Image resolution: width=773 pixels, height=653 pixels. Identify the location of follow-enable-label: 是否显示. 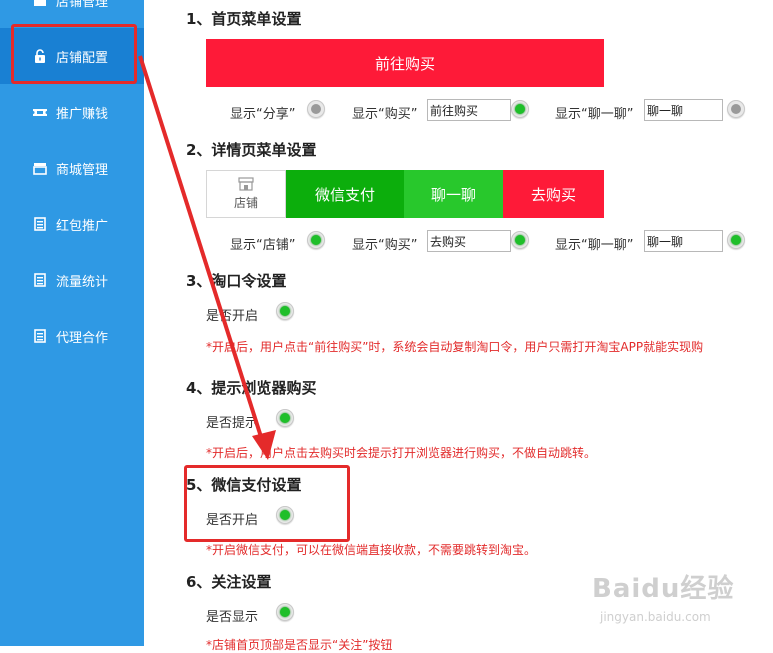
(232, 617).